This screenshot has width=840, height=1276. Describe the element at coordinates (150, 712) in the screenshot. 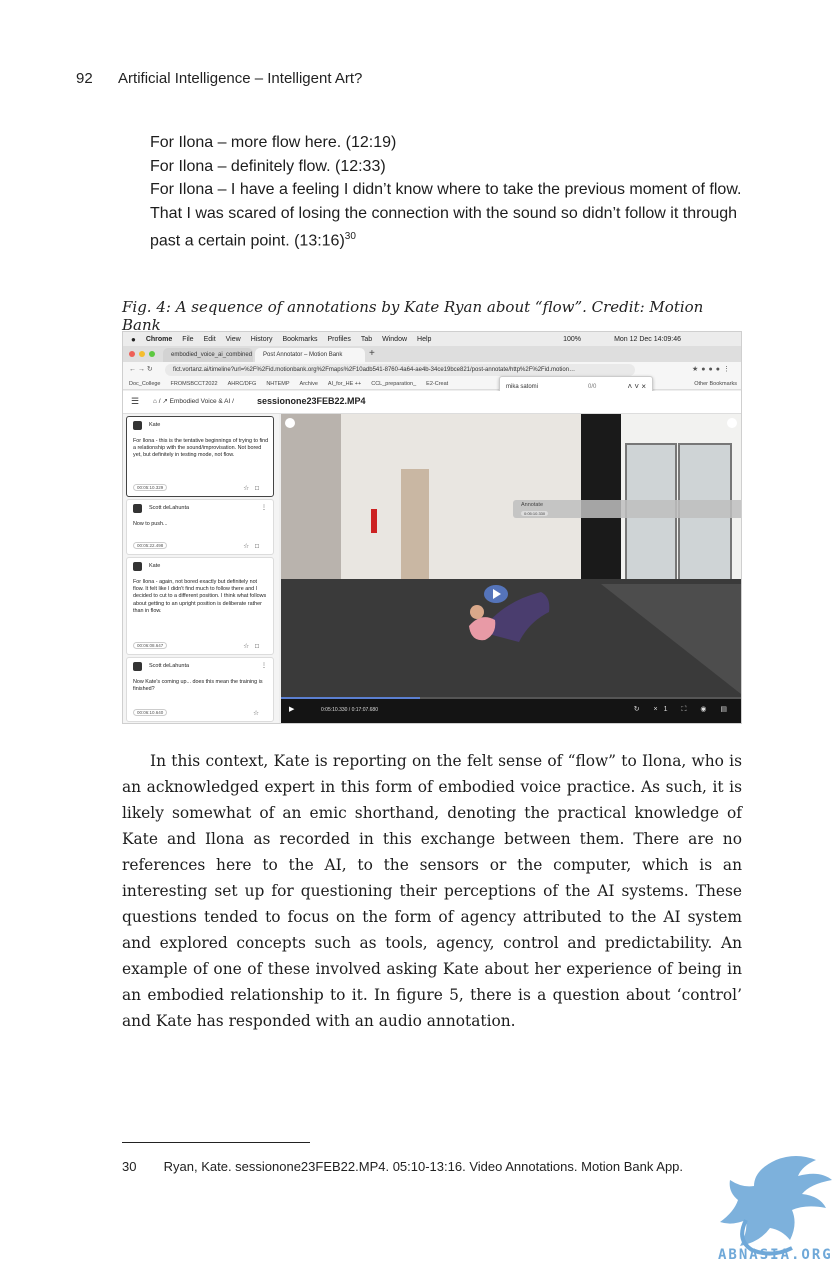

I see `annotation-timestamp: 00:06:10.640` at that location.